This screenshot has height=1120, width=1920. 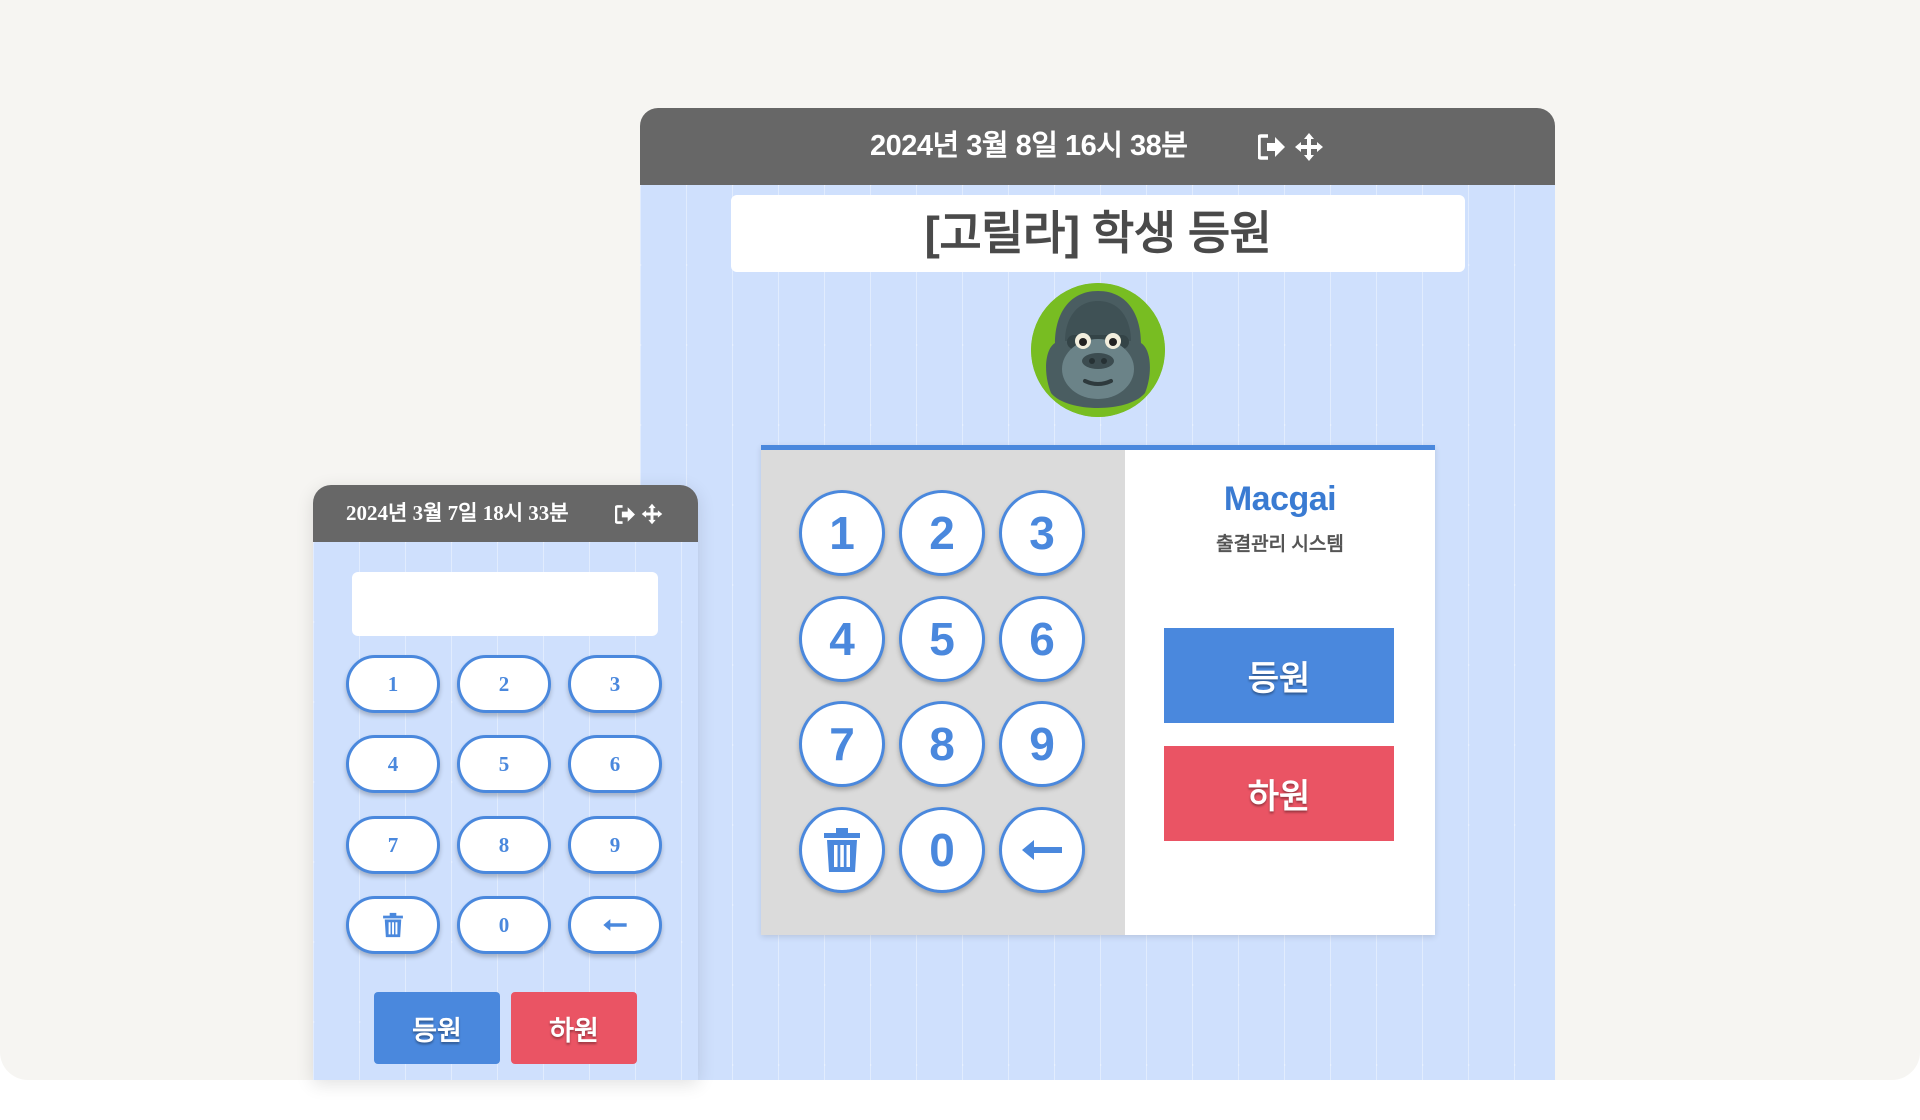 I want to click on window-titlebar: 2024년 3월 8일 16시 38분, so click(x=1097, y=146).